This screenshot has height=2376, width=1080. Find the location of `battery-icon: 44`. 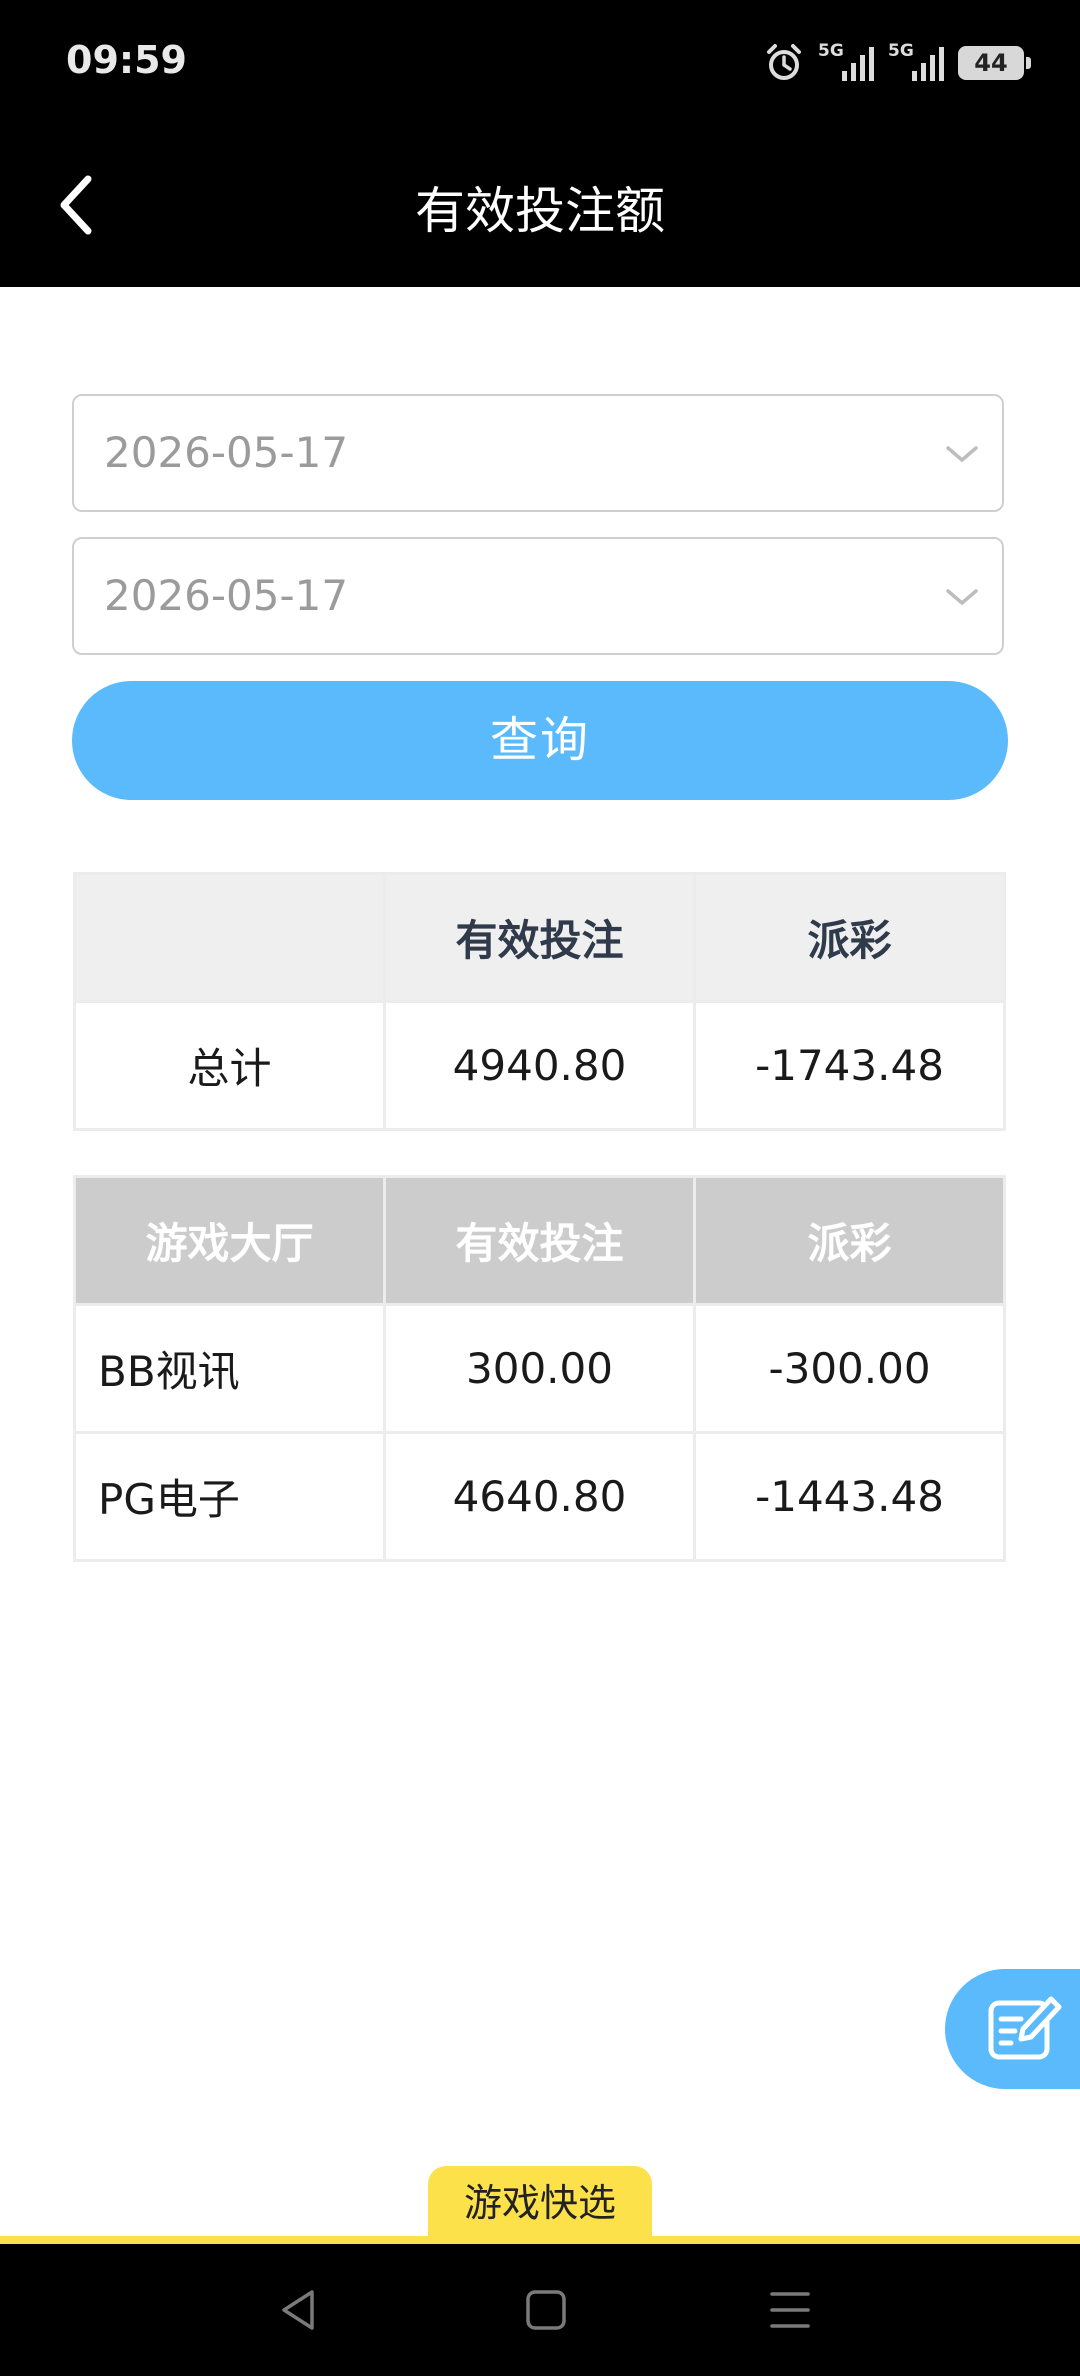

battery-icon: 44 is located at coordinates (994, 63).